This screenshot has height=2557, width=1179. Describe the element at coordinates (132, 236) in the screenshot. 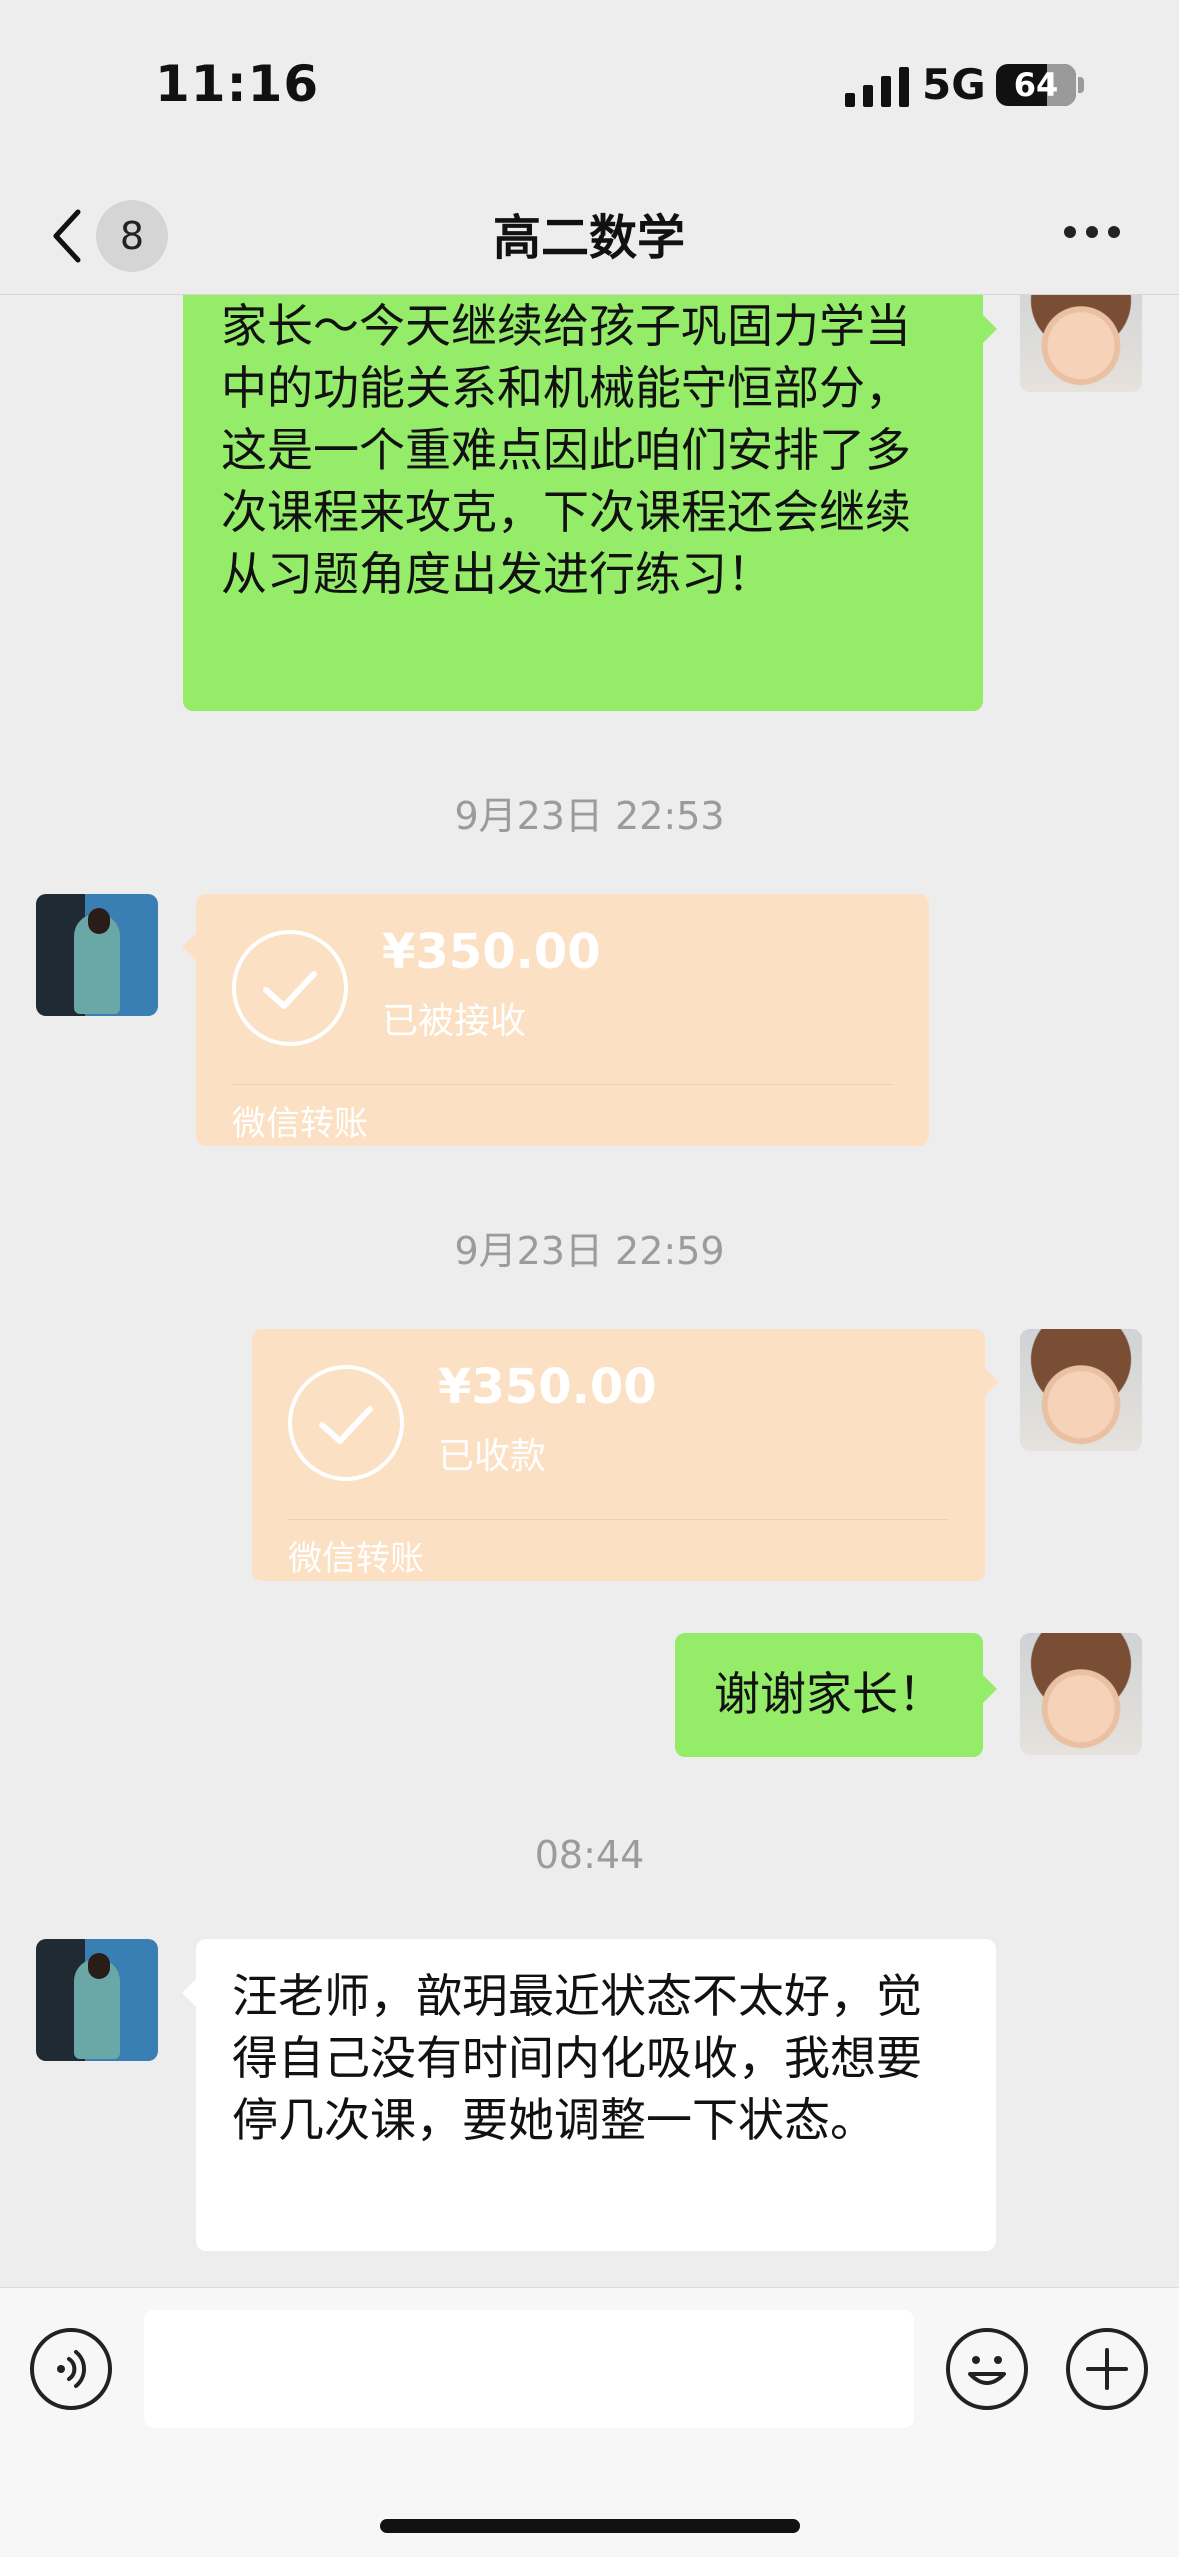

I see `unread-count-badge: 8` at that location.